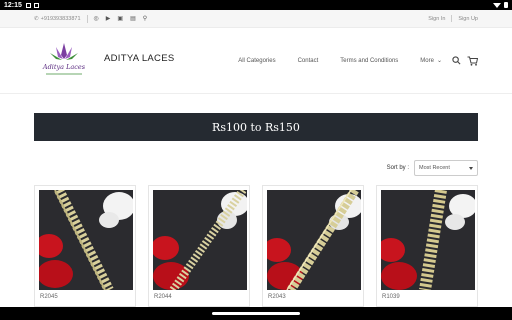 The image size is (512, 320). I want to click on product-card: R2044, so click(199, 246).